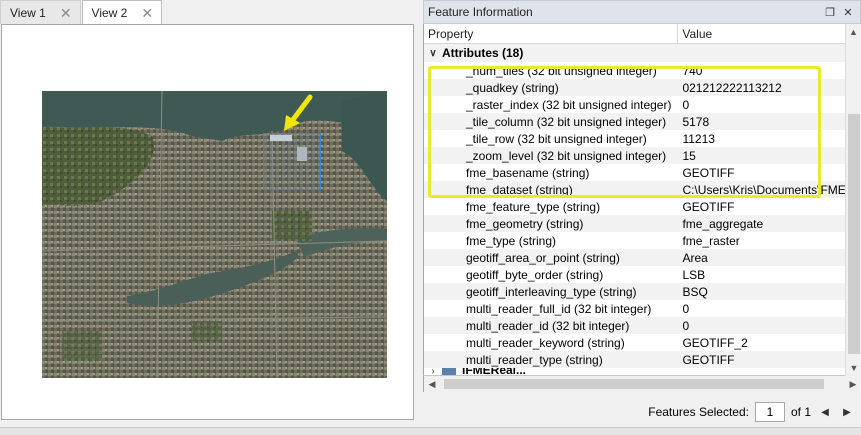 This screenshot has width=861, height=435. What do you see at coordinates (847, 412) in the screenshot?
I see `next-page-button: ▶` at bounding box center [847, 412].